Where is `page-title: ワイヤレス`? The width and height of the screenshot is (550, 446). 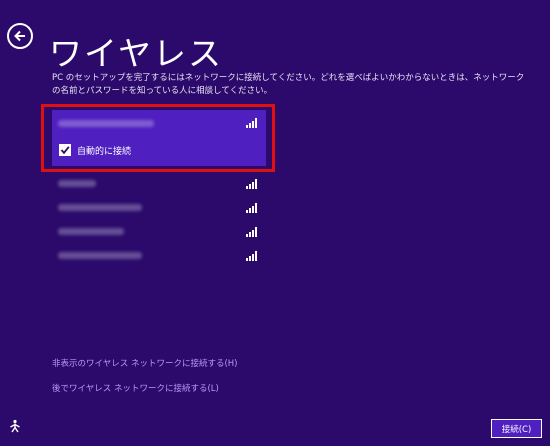
page-title: ワイヤレス is located at coordinates (136, 54).